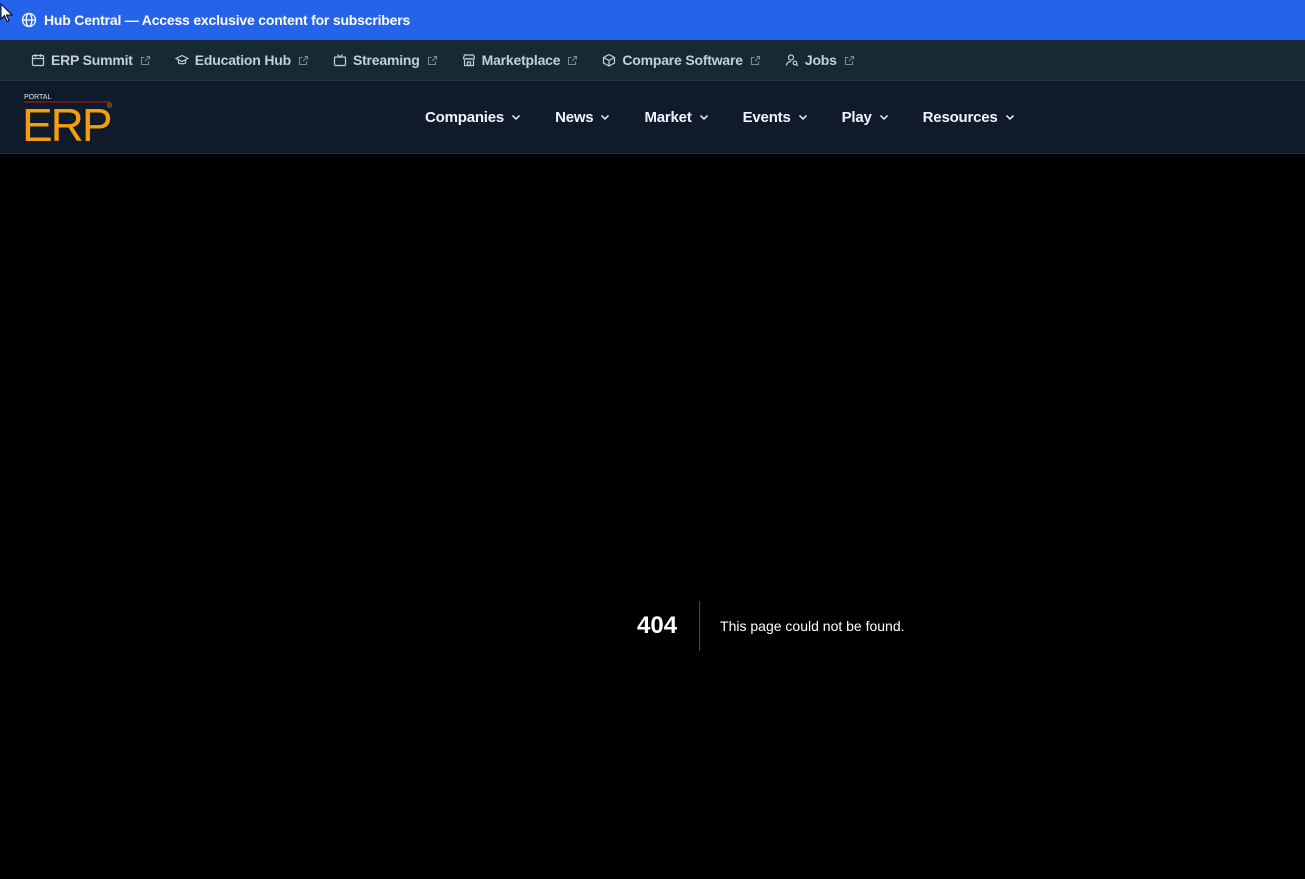 The height and width of the screenshot is (879, 1305). I want to click on util-link-compare-software: Compare Software, so click(681, 60).